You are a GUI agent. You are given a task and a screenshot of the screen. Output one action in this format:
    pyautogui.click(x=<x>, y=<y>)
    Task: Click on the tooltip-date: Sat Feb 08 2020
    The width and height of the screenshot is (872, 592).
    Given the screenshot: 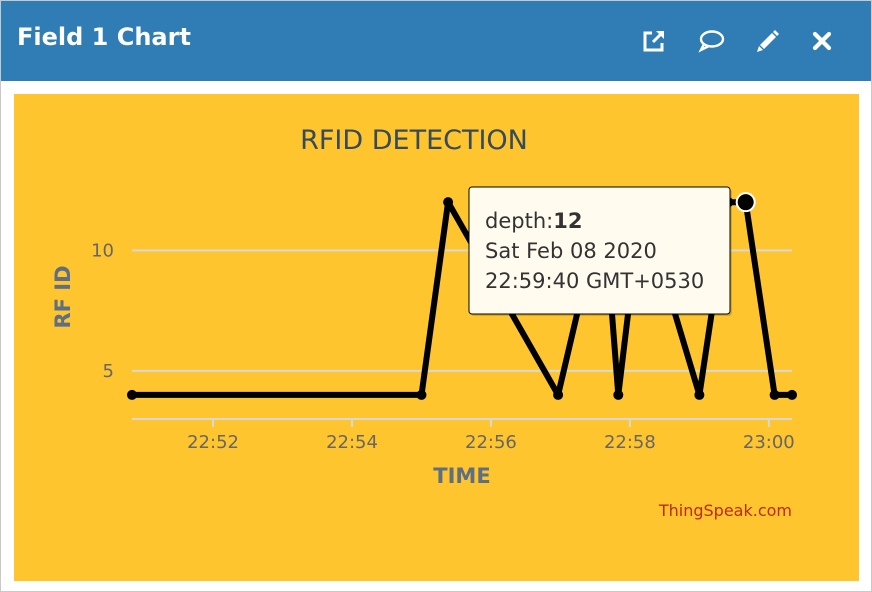 What is the action you would take?
    pyautogui.click(x=571, y=251)
    